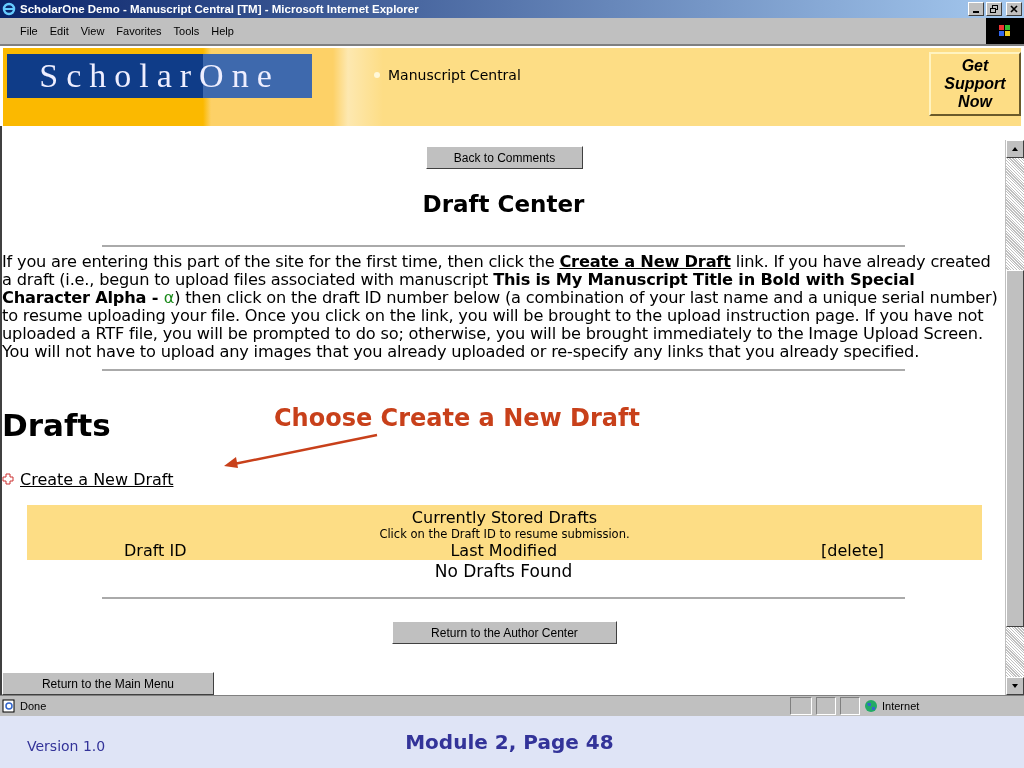 Image resolution: width=1024 pixels, height=768 pixels. What do you see at coordinates (504, 550) in the screenshot?
I see `column-header: Last Modified` at bounding box center [504, 550].